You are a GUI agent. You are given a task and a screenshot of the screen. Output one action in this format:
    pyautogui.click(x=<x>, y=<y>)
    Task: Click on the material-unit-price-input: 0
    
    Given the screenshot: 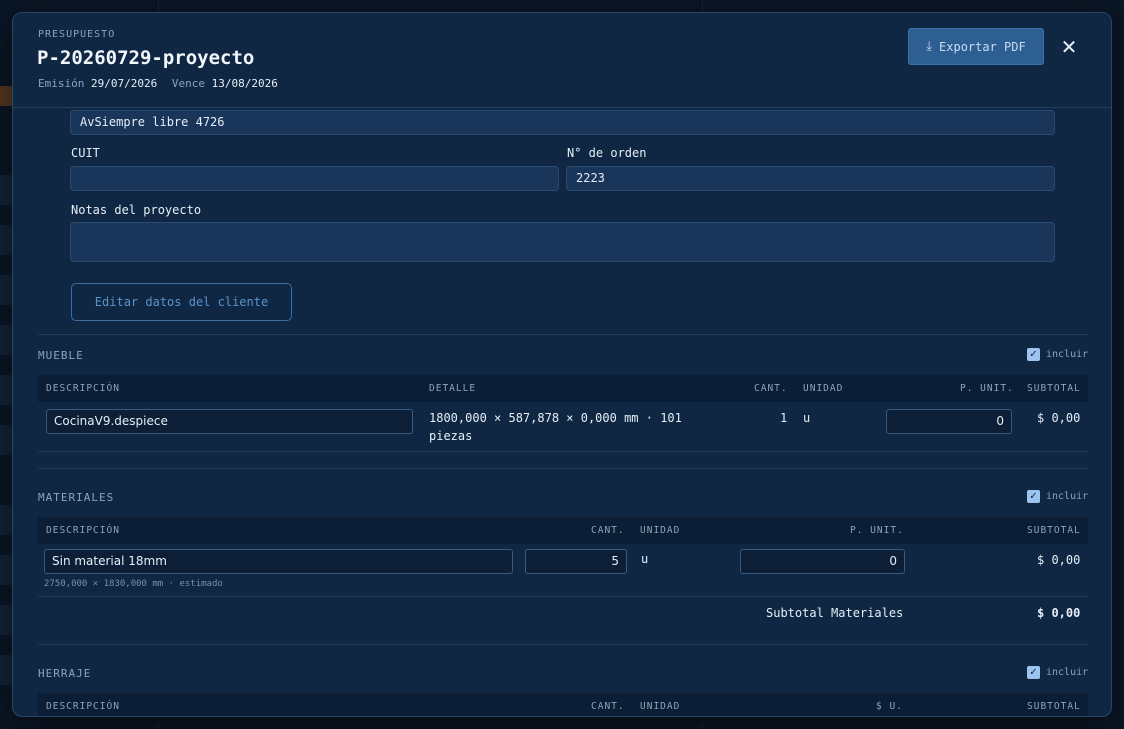 What is the action you would take?
    pyautogui.click(x=822, y=561)
    